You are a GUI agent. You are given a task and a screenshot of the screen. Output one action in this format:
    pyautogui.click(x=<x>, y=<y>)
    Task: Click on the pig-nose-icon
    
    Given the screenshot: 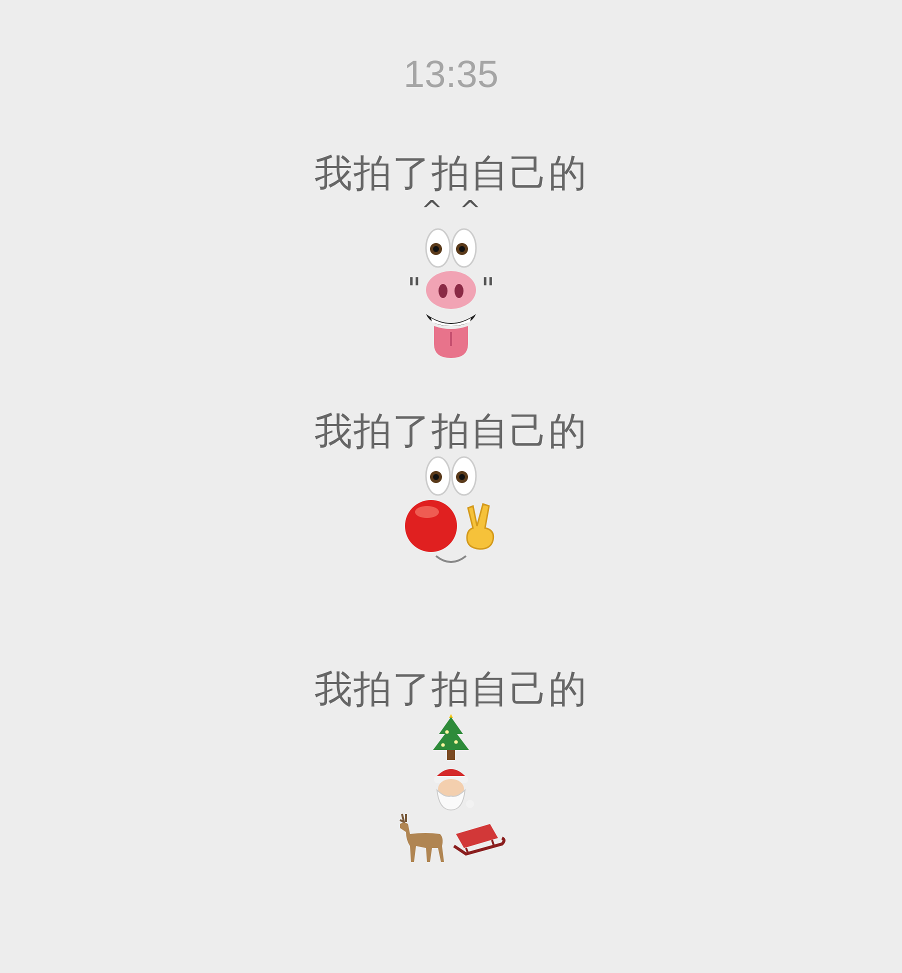 What is the action you would take?
    pyautogui.click(x=451, y=290)
    